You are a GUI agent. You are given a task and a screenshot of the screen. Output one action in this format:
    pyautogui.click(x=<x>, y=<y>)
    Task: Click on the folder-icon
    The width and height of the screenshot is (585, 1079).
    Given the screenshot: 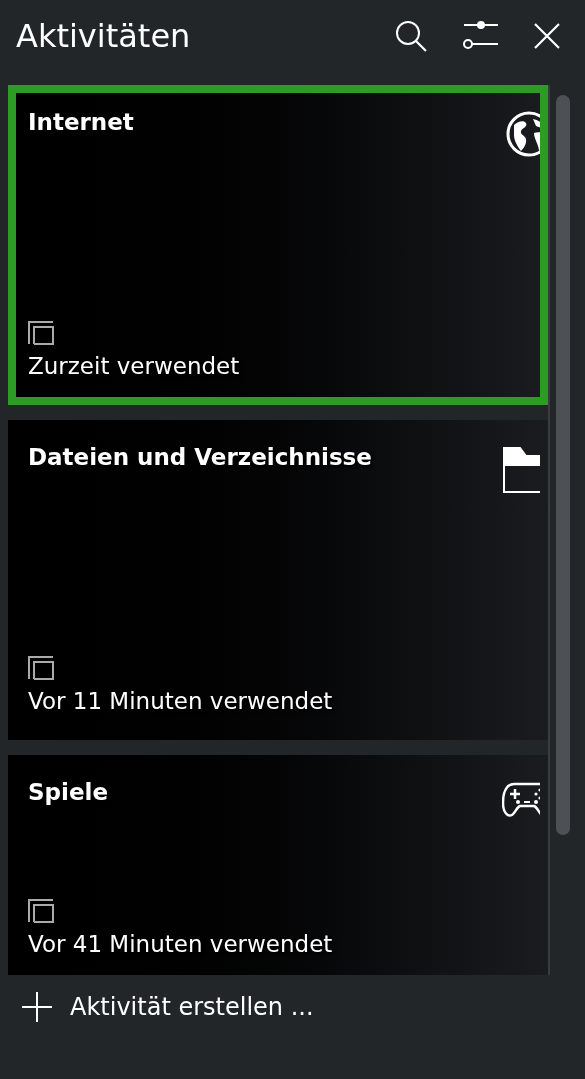 What is the action you would take?
    pyautogui.click(x=521, y=470)
    